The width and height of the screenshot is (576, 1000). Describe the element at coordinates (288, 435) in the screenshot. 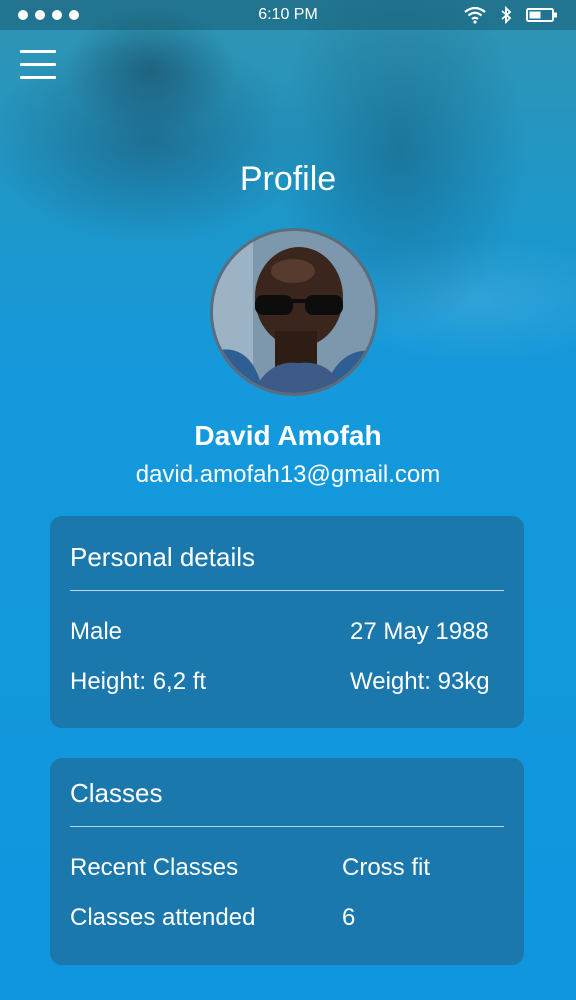

I see `profile-name: David Amofah` at that location.